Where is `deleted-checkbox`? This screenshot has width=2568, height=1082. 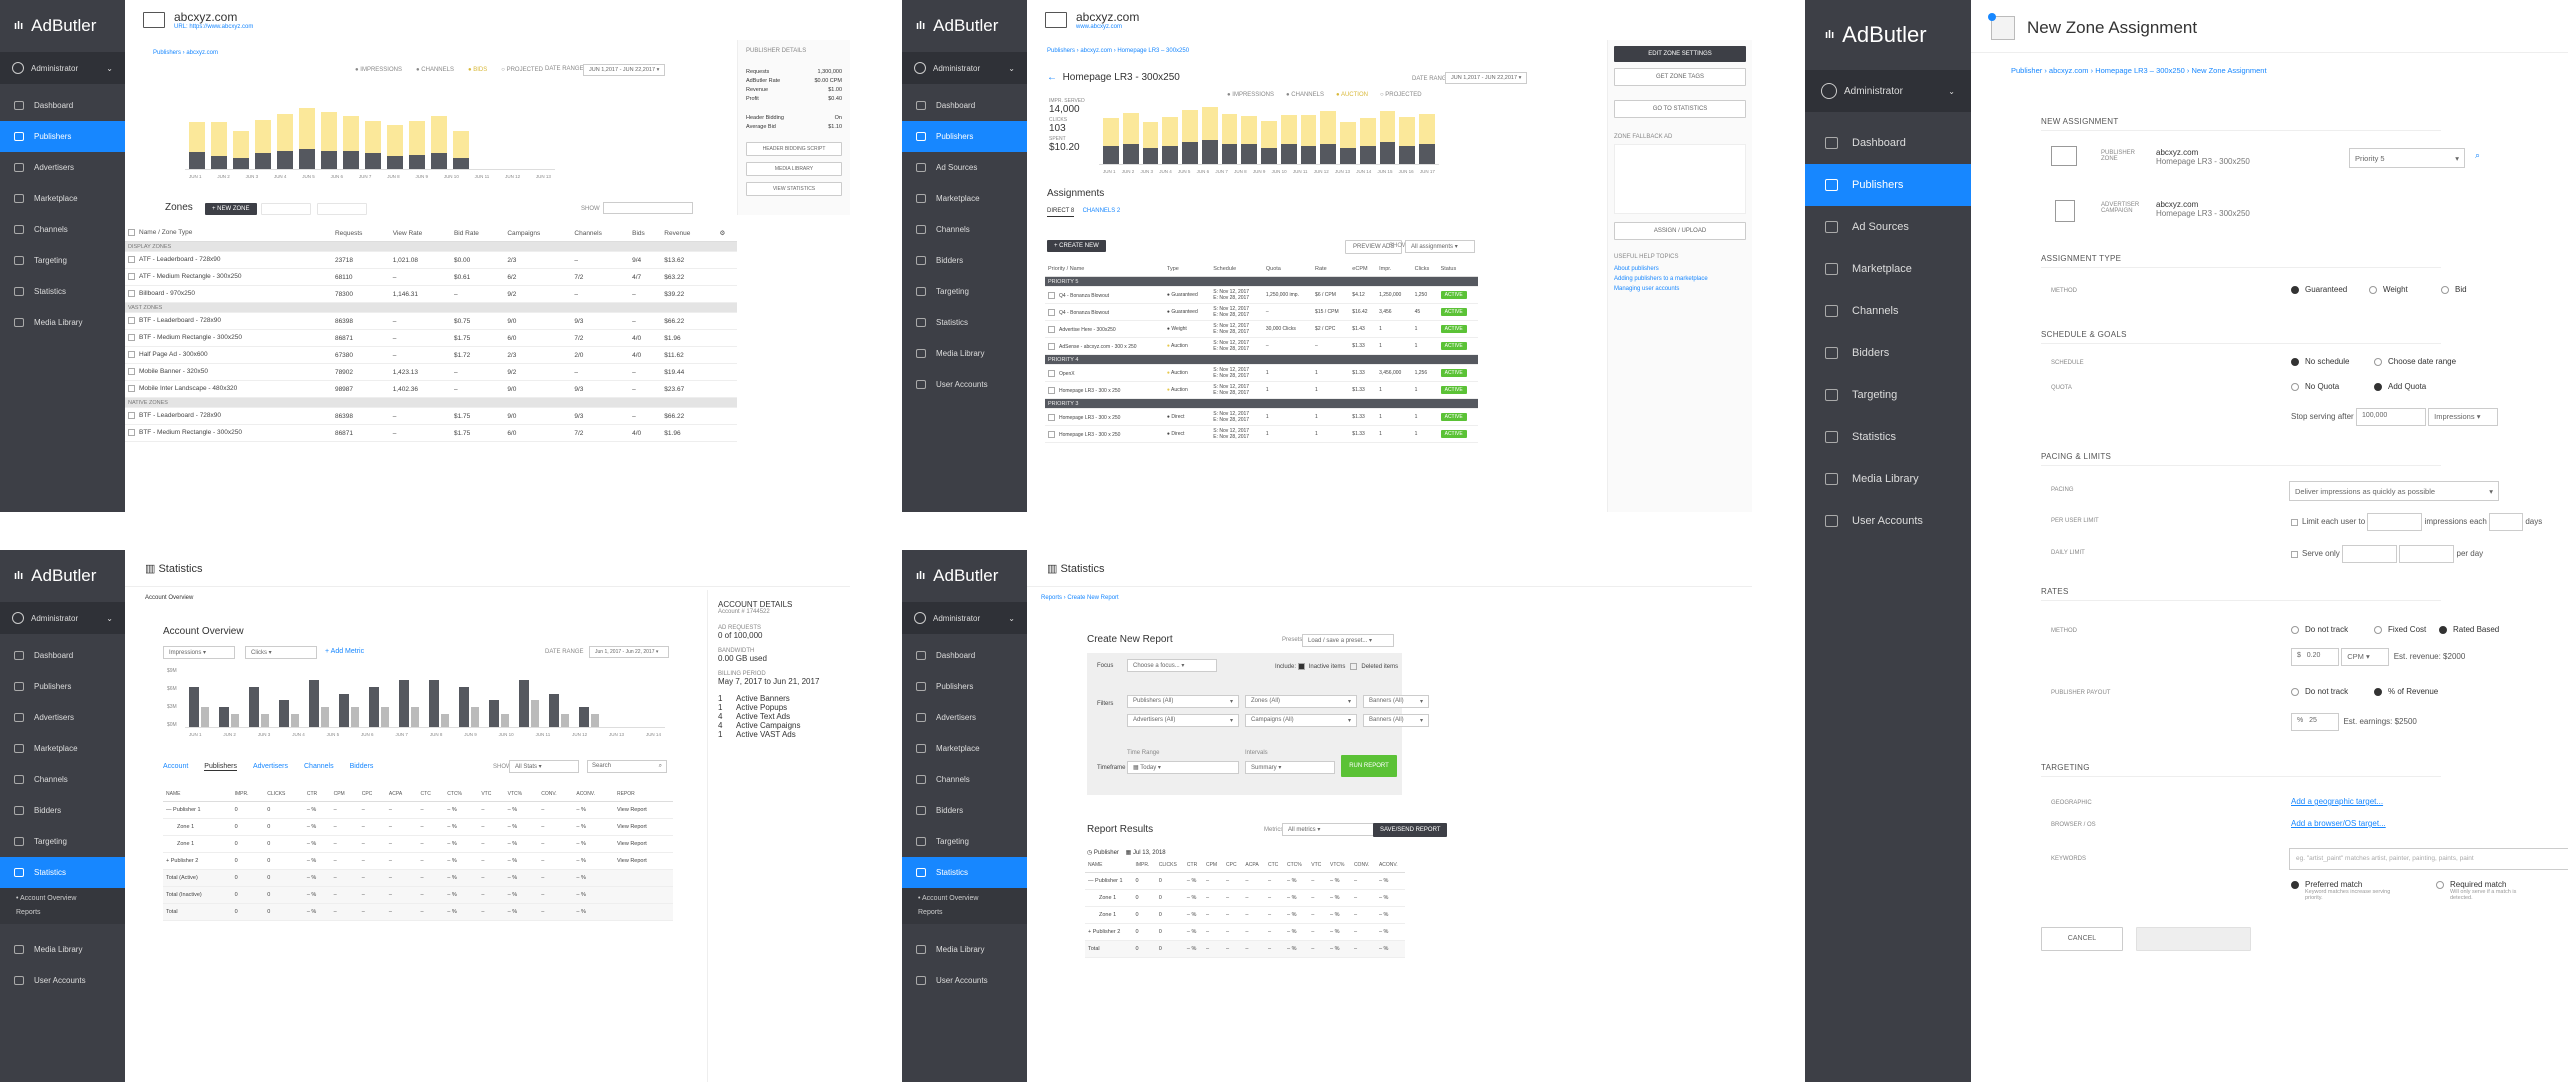
deleted-checkbox is located at coordinates (1354, 666).